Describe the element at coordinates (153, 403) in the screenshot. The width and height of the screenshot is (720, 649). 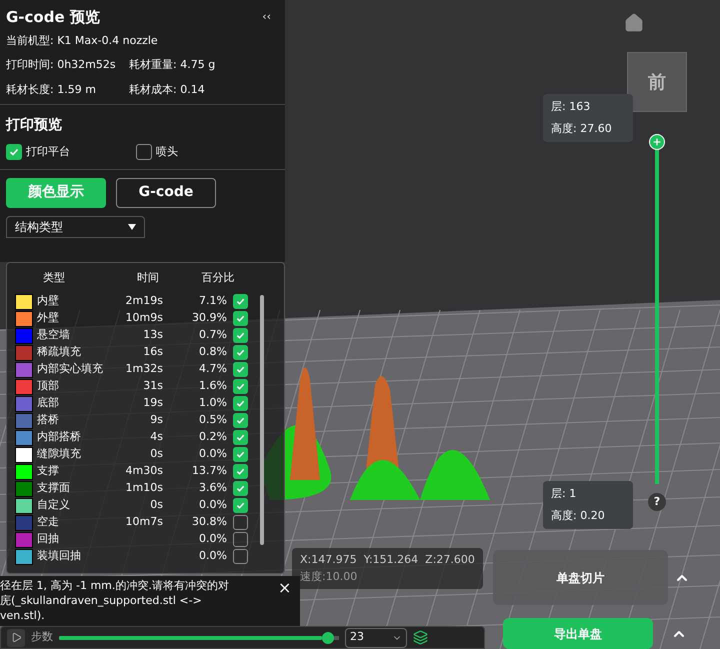
I see `time-value: 19s` at that location.